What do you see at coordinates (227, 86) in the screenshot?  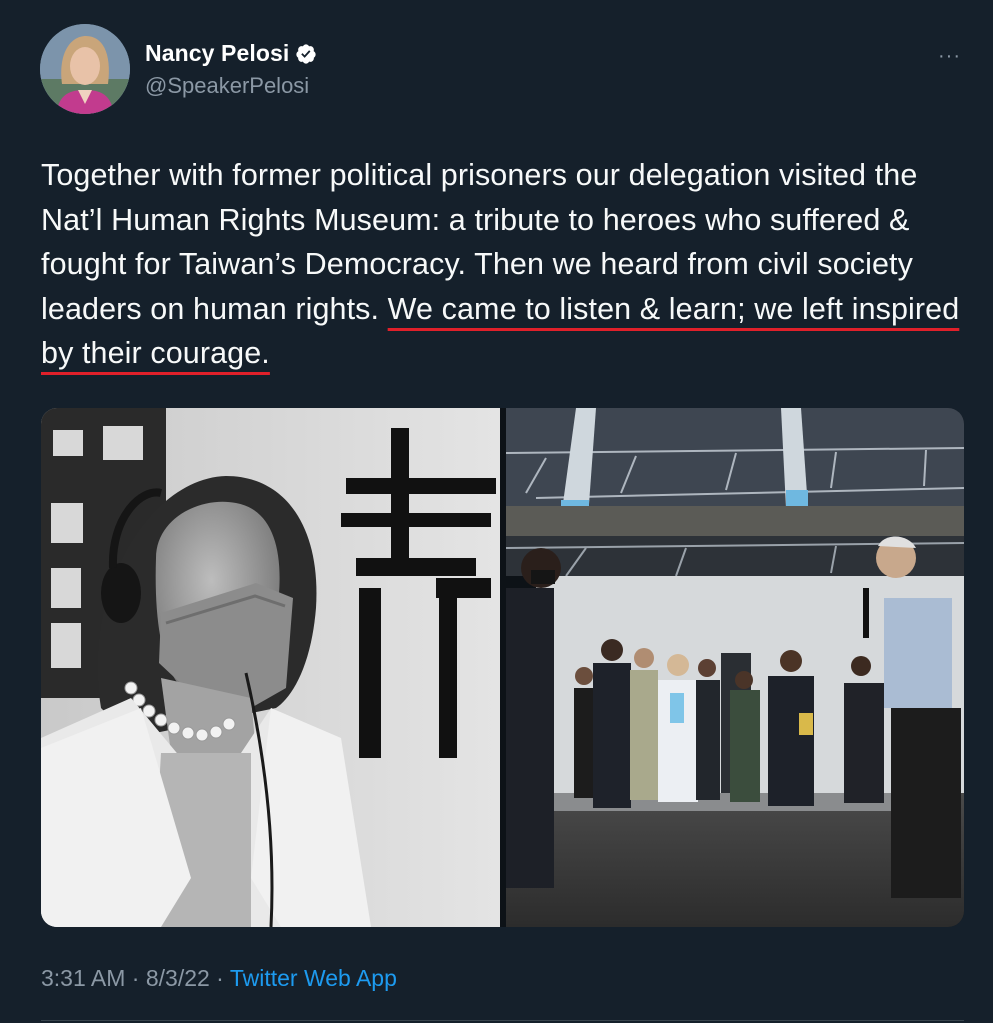 I see `author-handle: @SpeakerPelosi` at bounding box center [227, 86].